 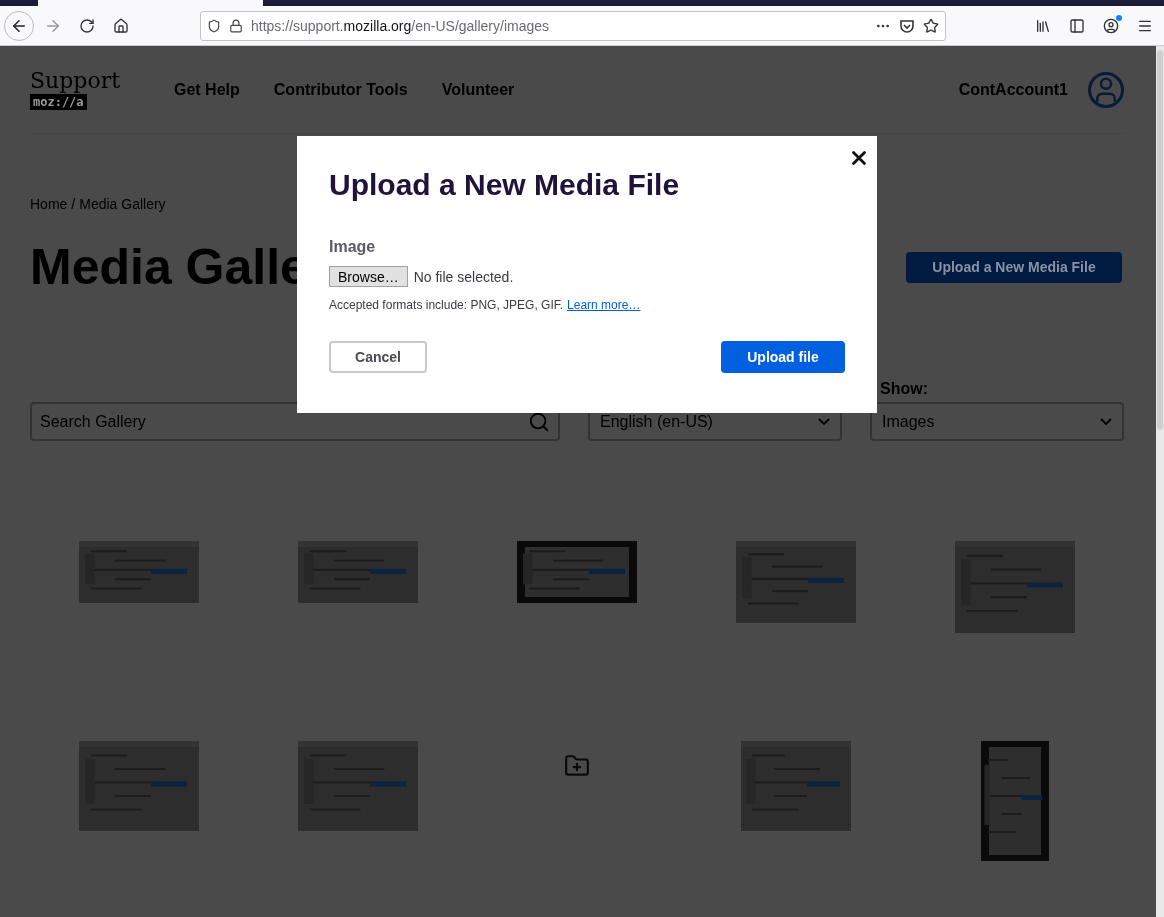 I want to click on breadcrumb-link: Media Gallery, so click(x=122, y=204).